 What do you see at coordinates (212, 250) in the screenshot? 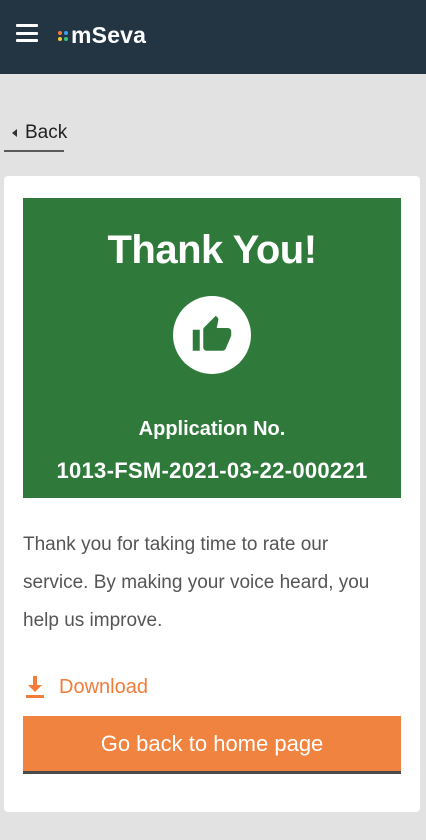
I see `banner-title: Thank You!` at bounding box center [212, 250].